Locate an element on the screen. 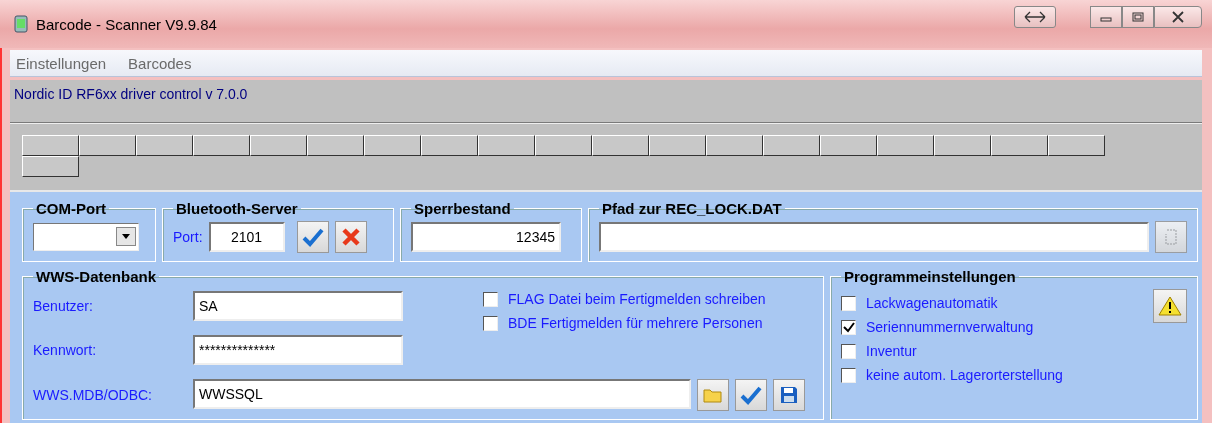 The width and height of the screenshot is (1212, 423). dashed-page-icon is located at coordinates (1171, 237).